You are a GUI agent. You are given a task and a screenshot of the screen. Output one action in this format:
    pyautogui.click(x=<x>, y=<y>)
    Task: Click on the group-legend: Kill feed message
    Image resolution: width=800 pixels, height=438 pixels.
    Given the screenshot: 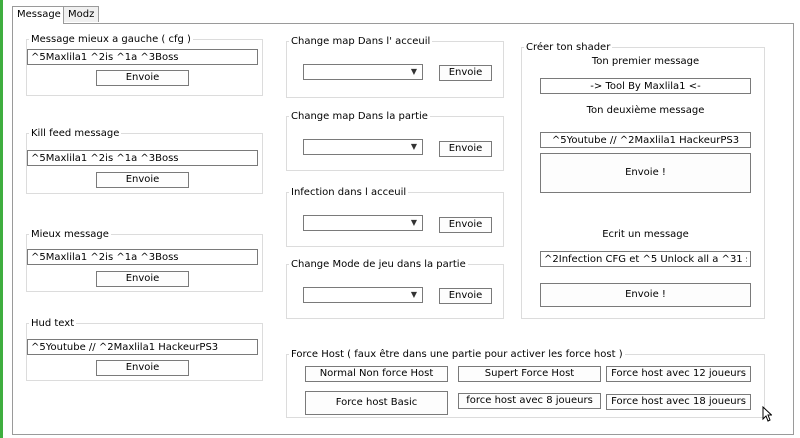 What is the action you would take?
    pyautogui.click(x=75, y=133)
    